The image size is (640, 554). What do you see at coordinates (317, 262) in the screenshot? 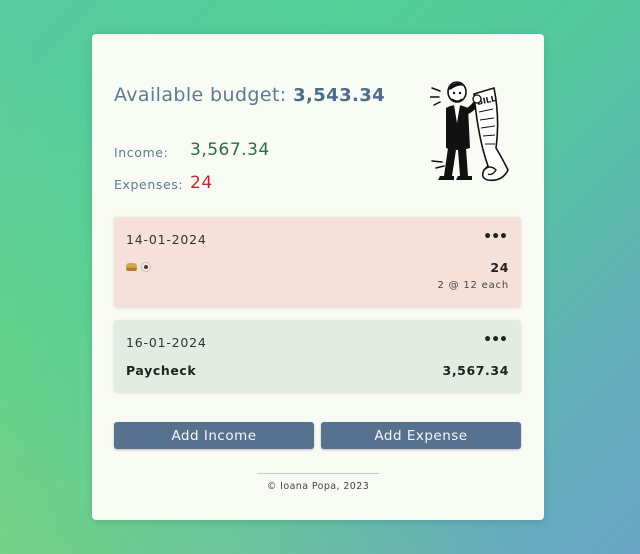
I see `expense-entry: 14-01-2024 ••• 24 2 @ 12 each` at bounding box center [317, 262].